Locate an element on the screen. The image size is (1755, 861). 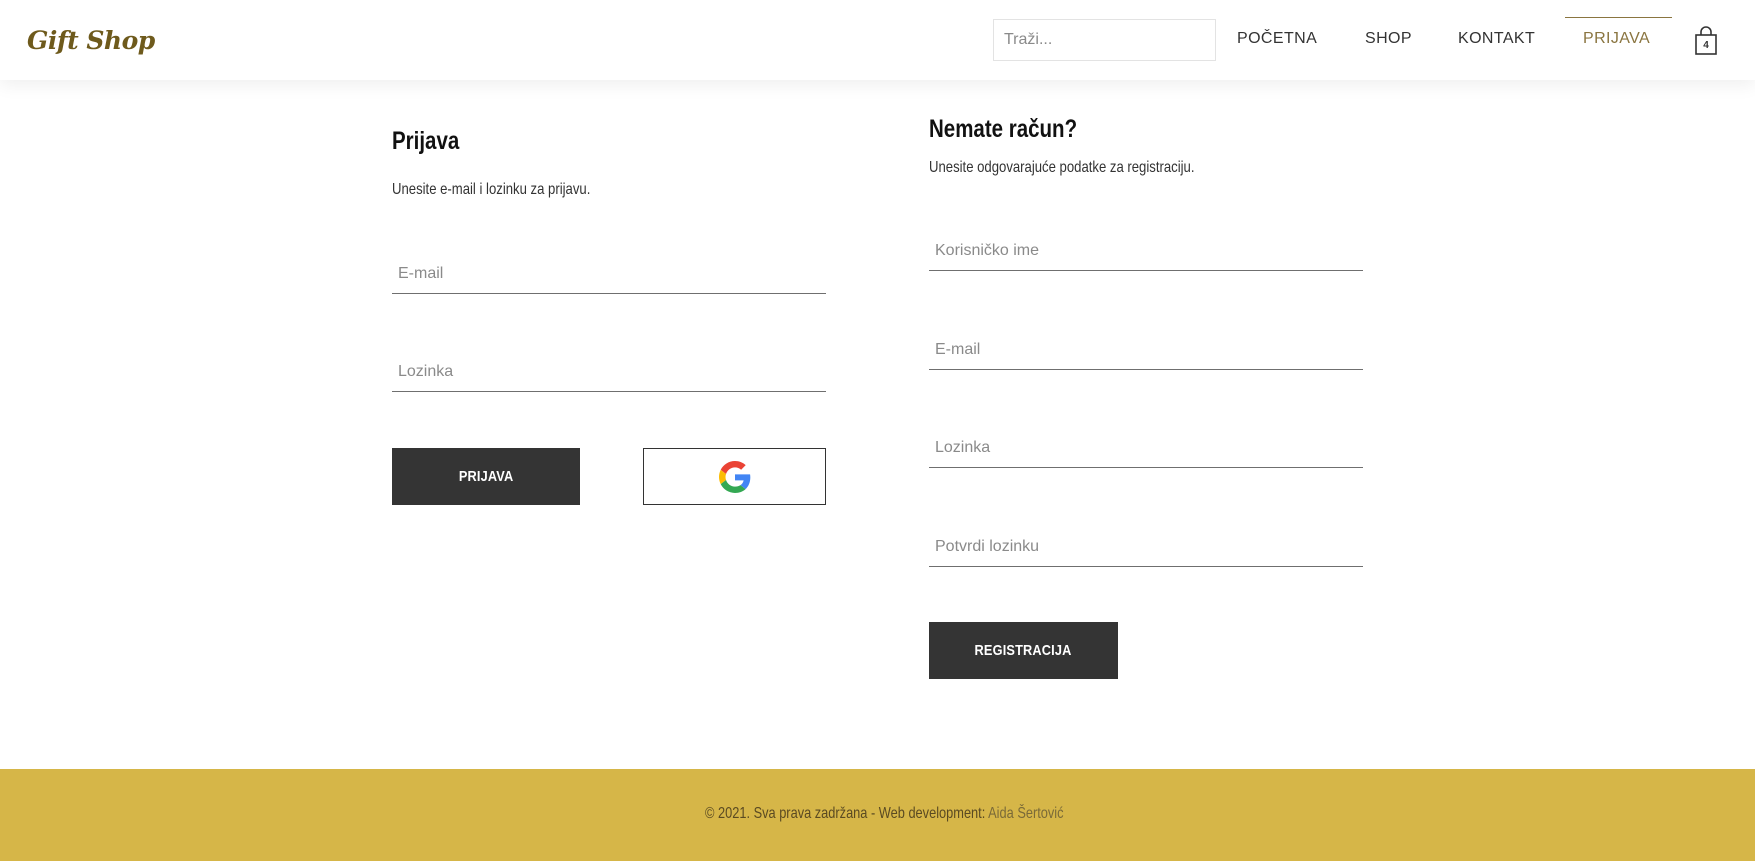
register-title: Nemate račun? is located at coordinates (1003, 129).